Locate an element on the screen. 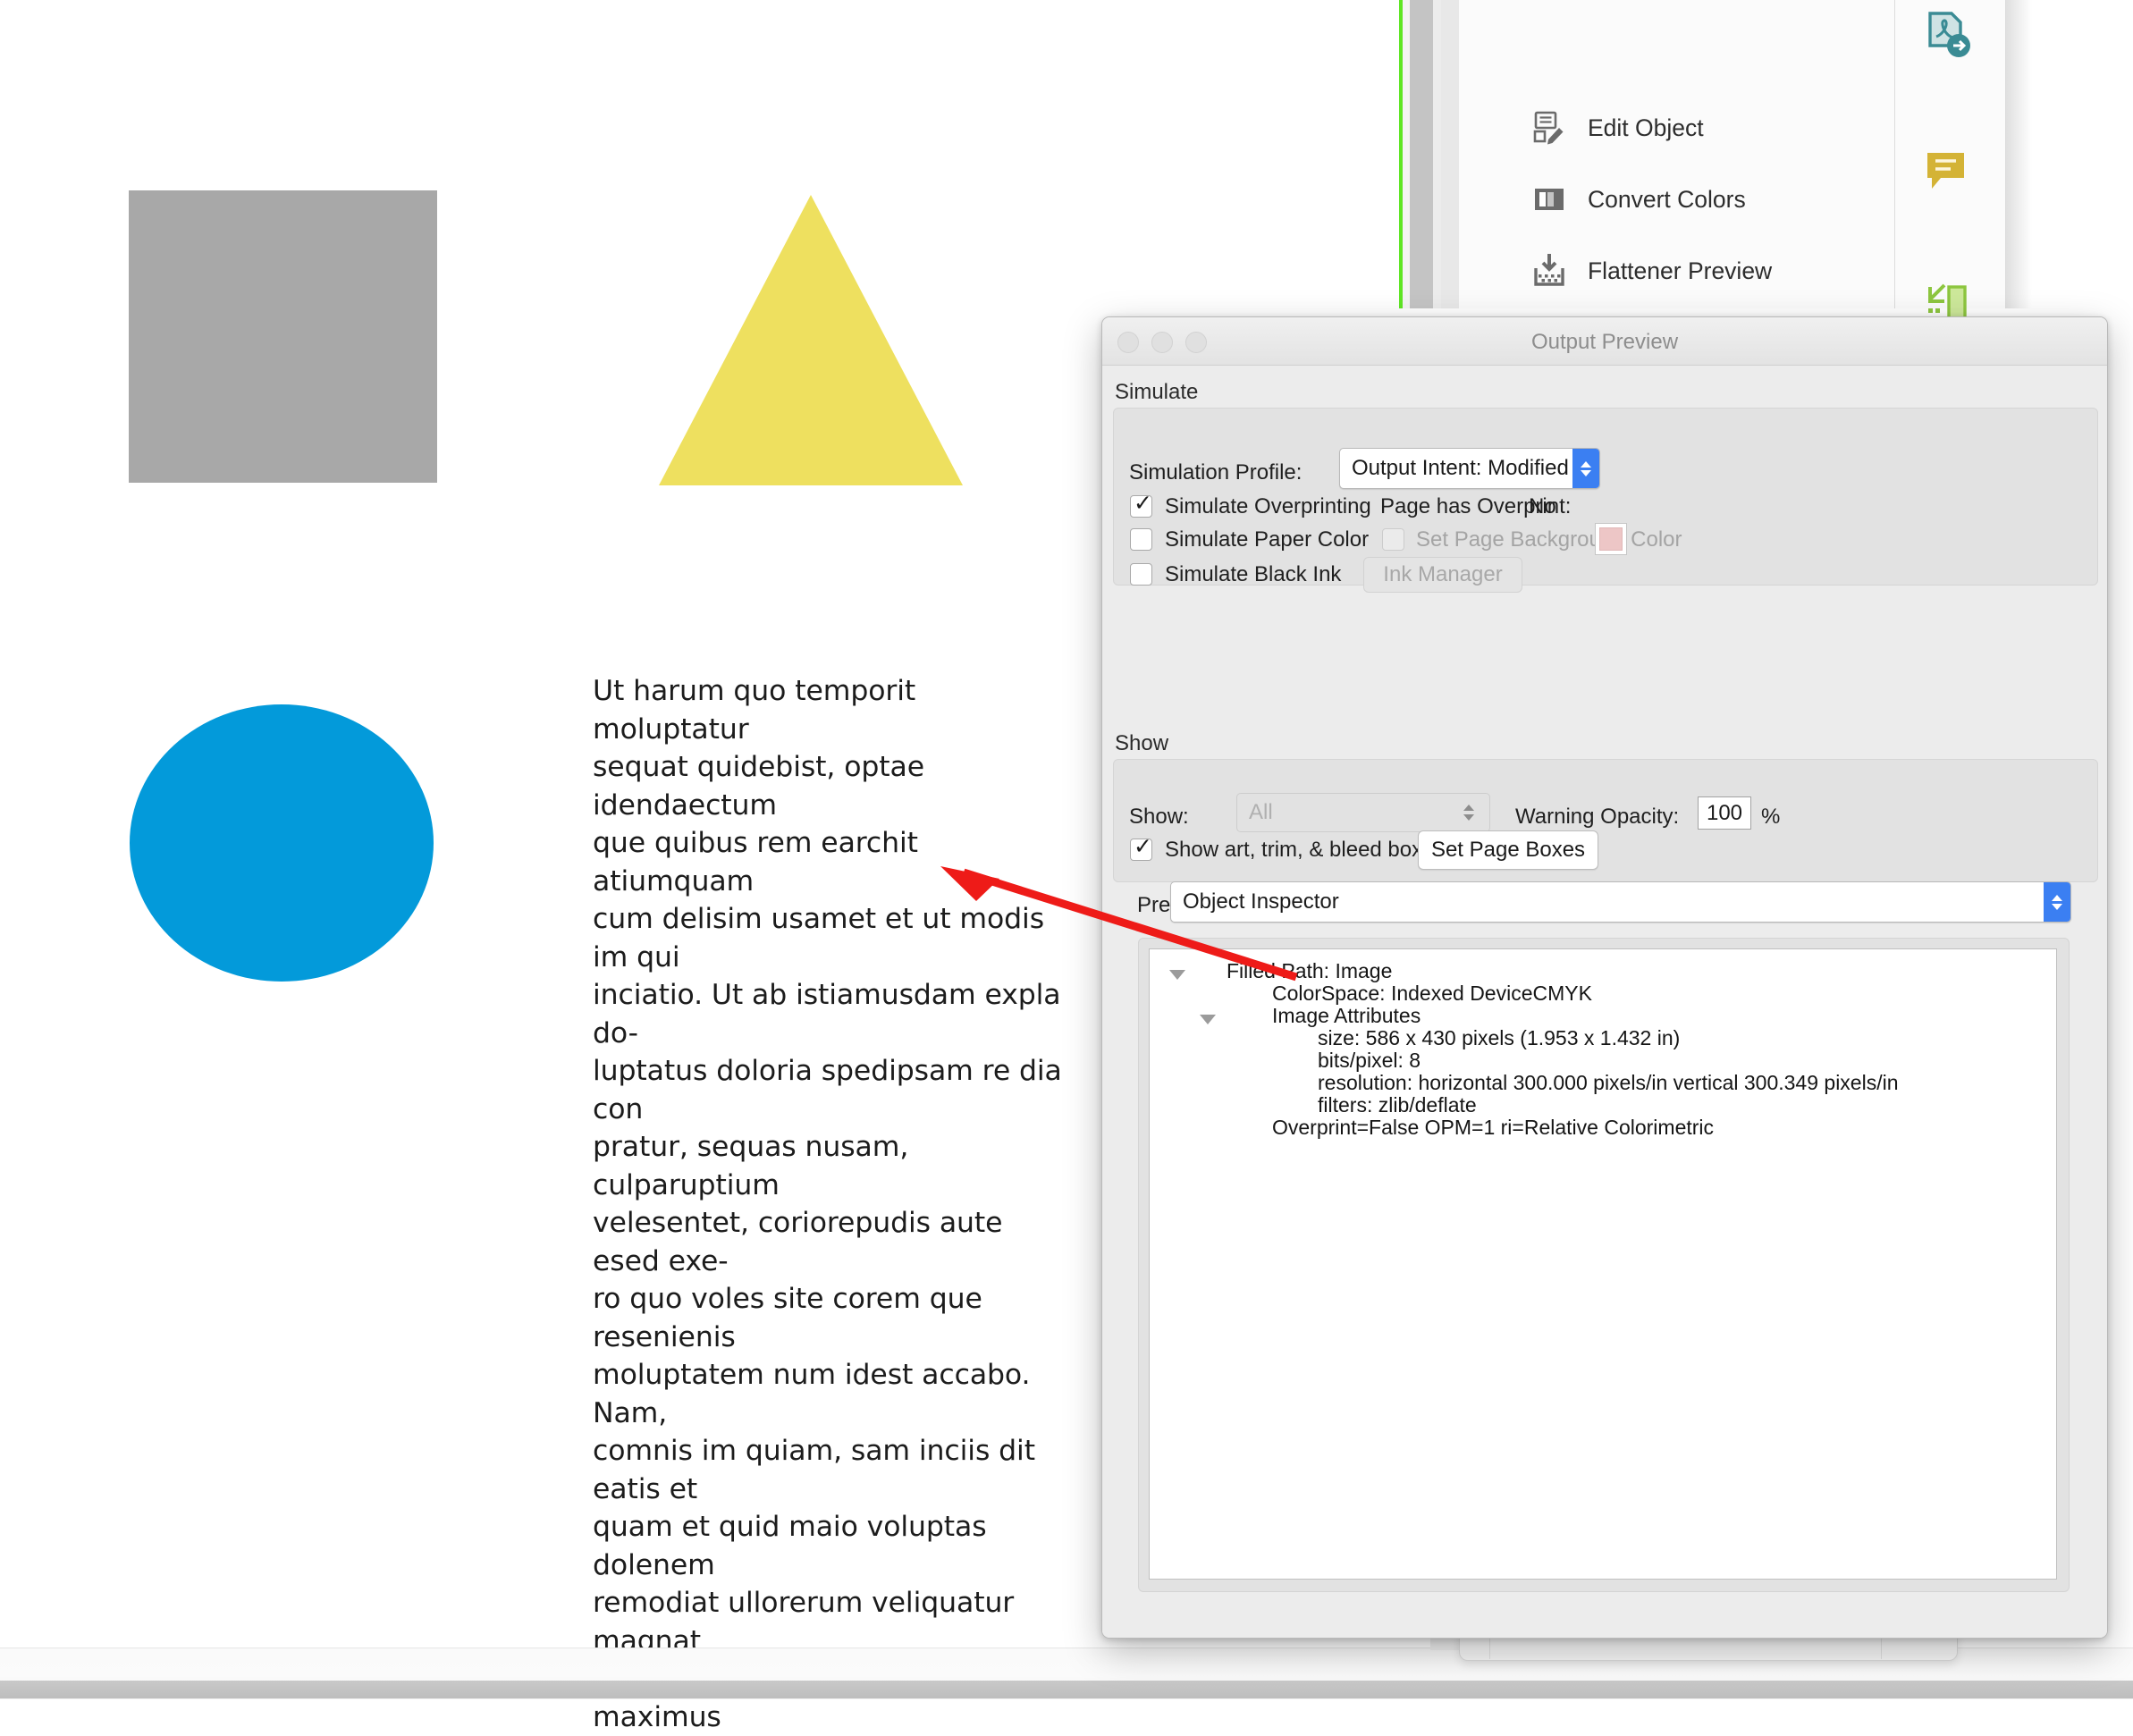 The width and height of the screenshot is (2133, 1736). tool-flattener-preview: Flattener Preview is located at coordinates (1740, 271).